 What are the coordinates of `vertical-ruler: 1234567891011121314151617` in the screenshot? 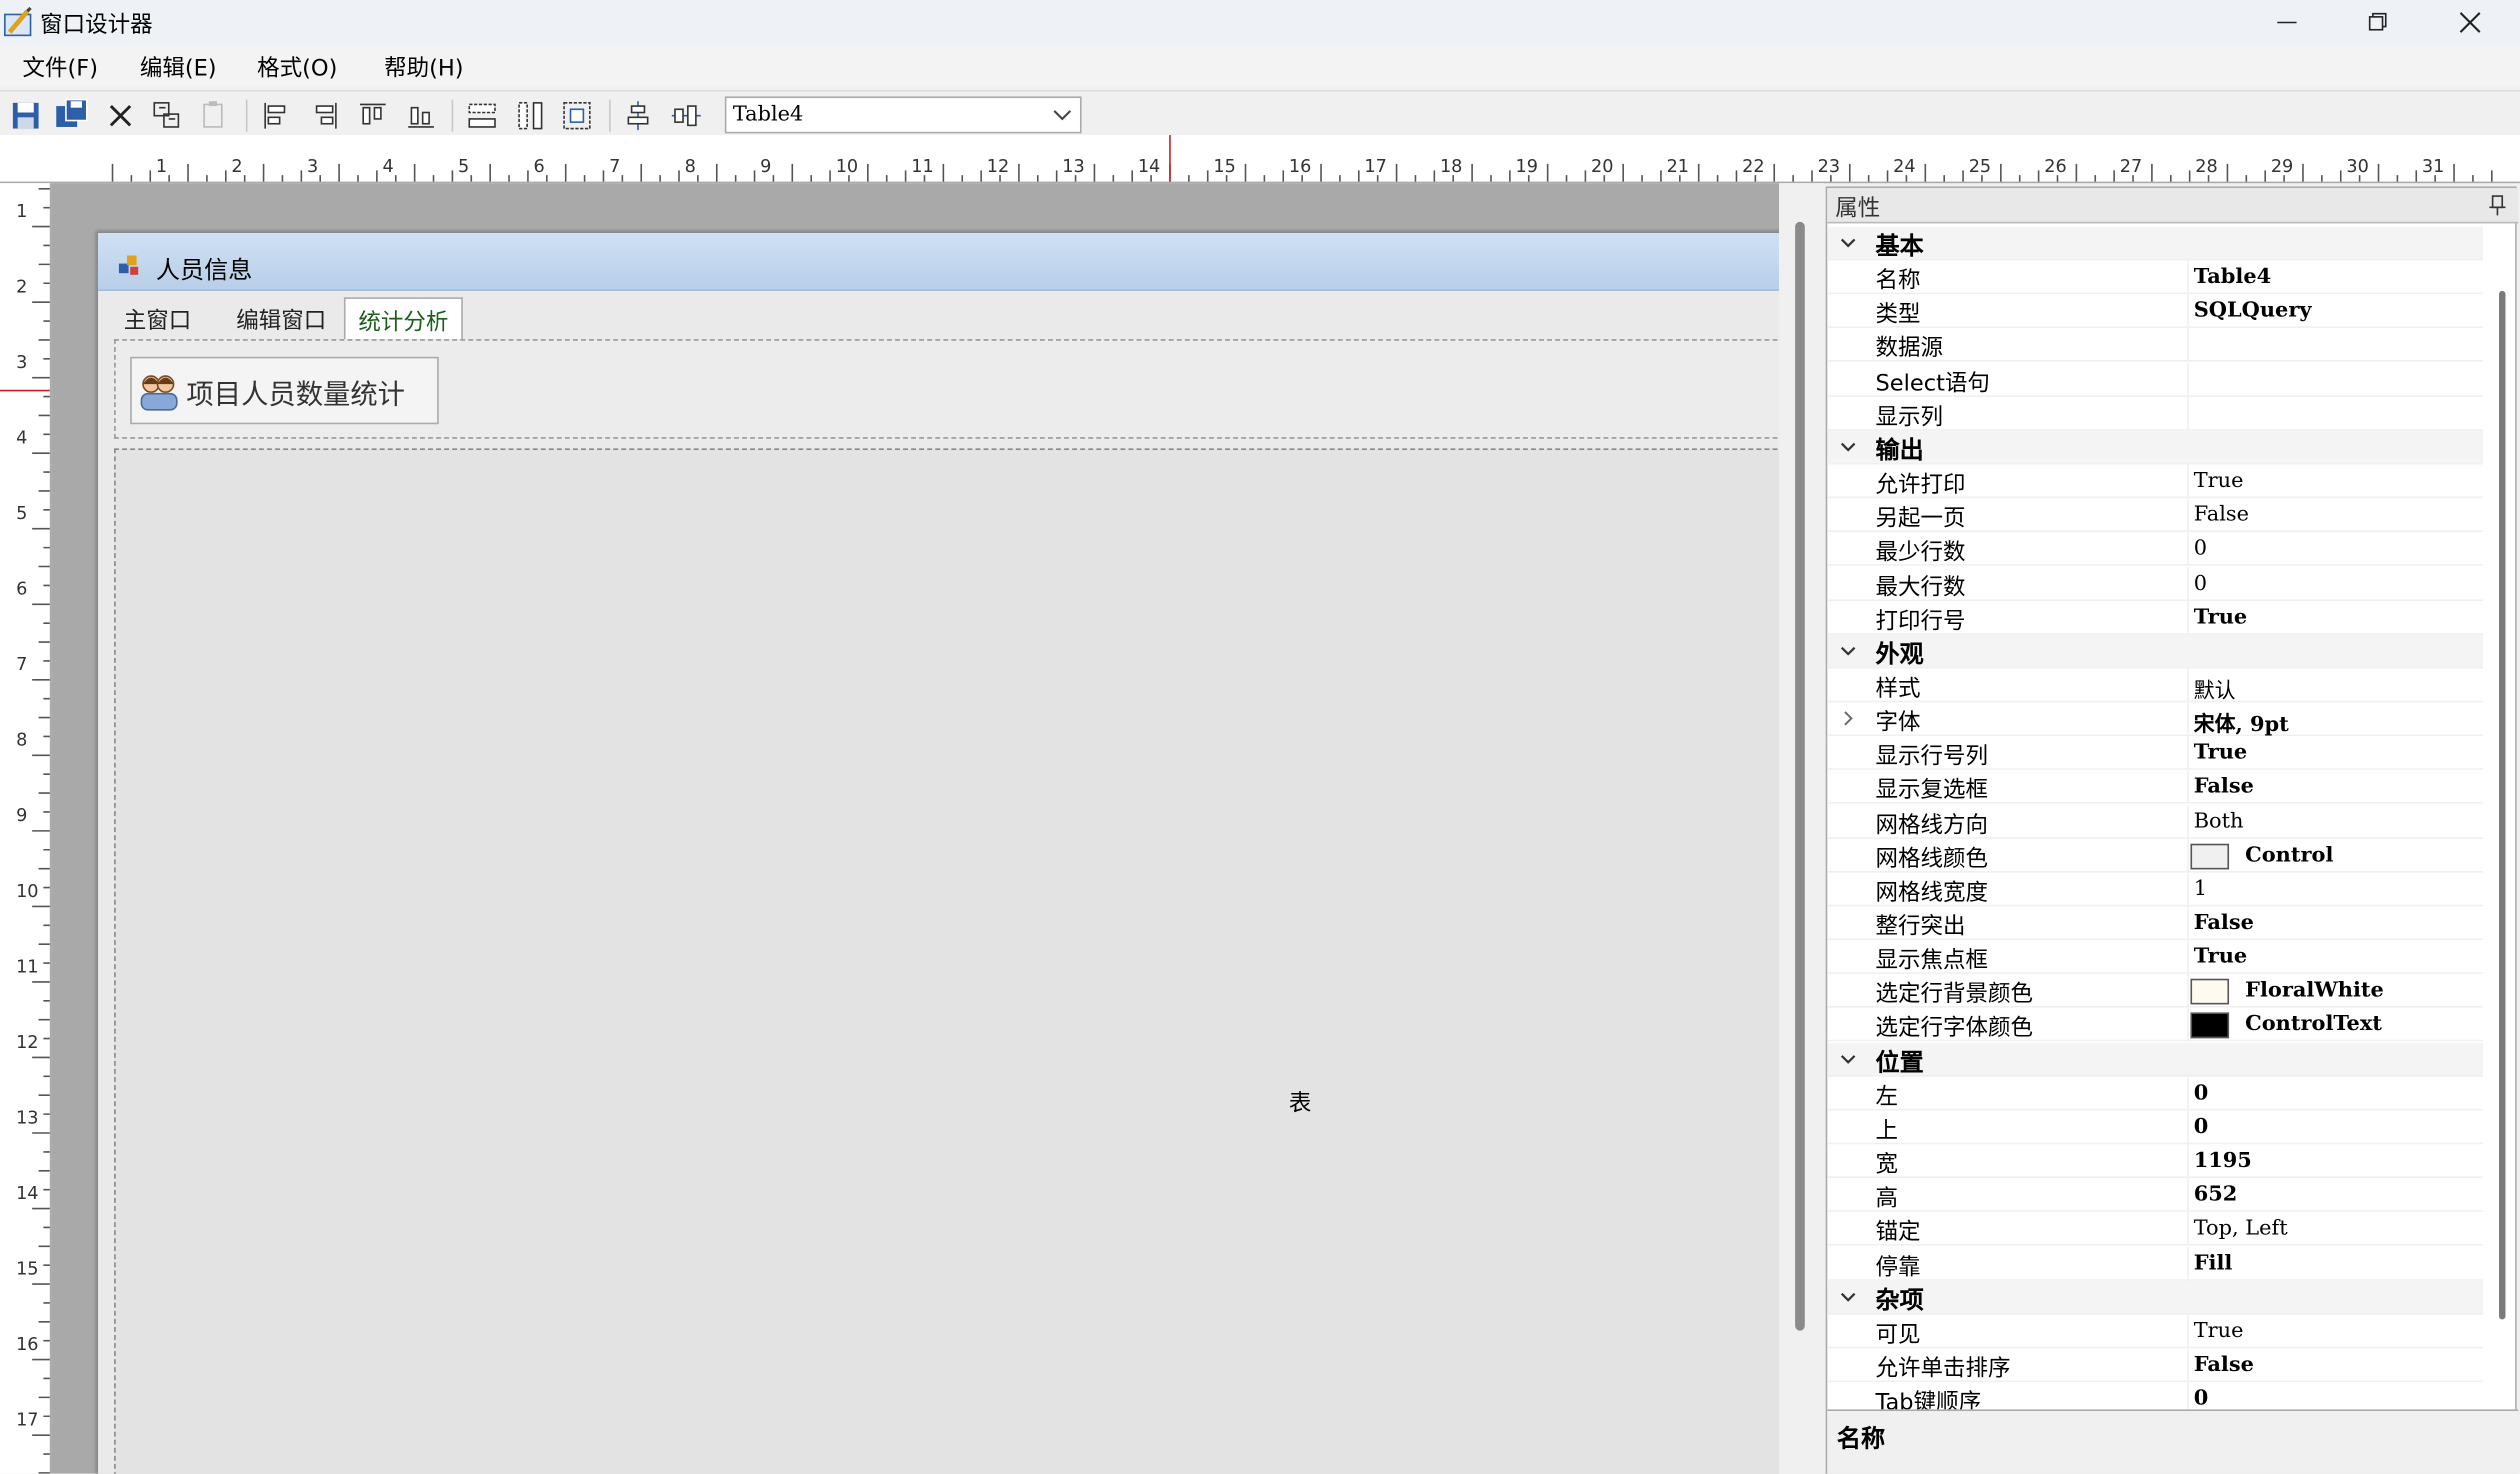 It's located at (26, 828).